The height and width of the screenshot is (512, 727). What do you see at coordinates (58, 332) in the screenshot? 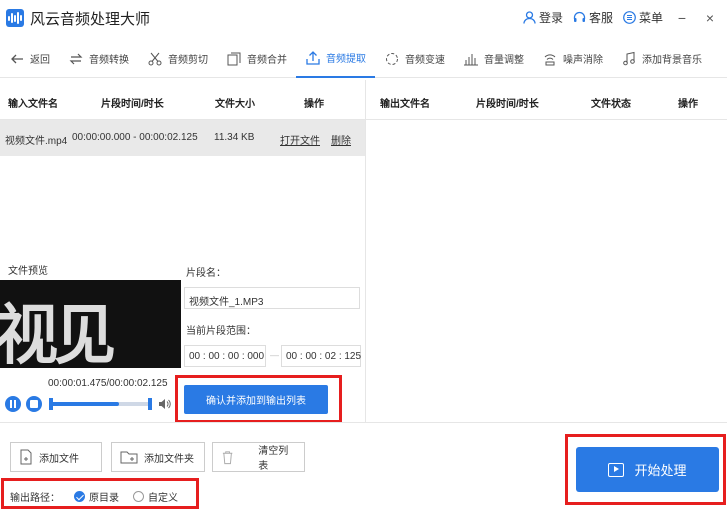
I see `preview-frame-text: 视见` at bounding box center [58, 332].